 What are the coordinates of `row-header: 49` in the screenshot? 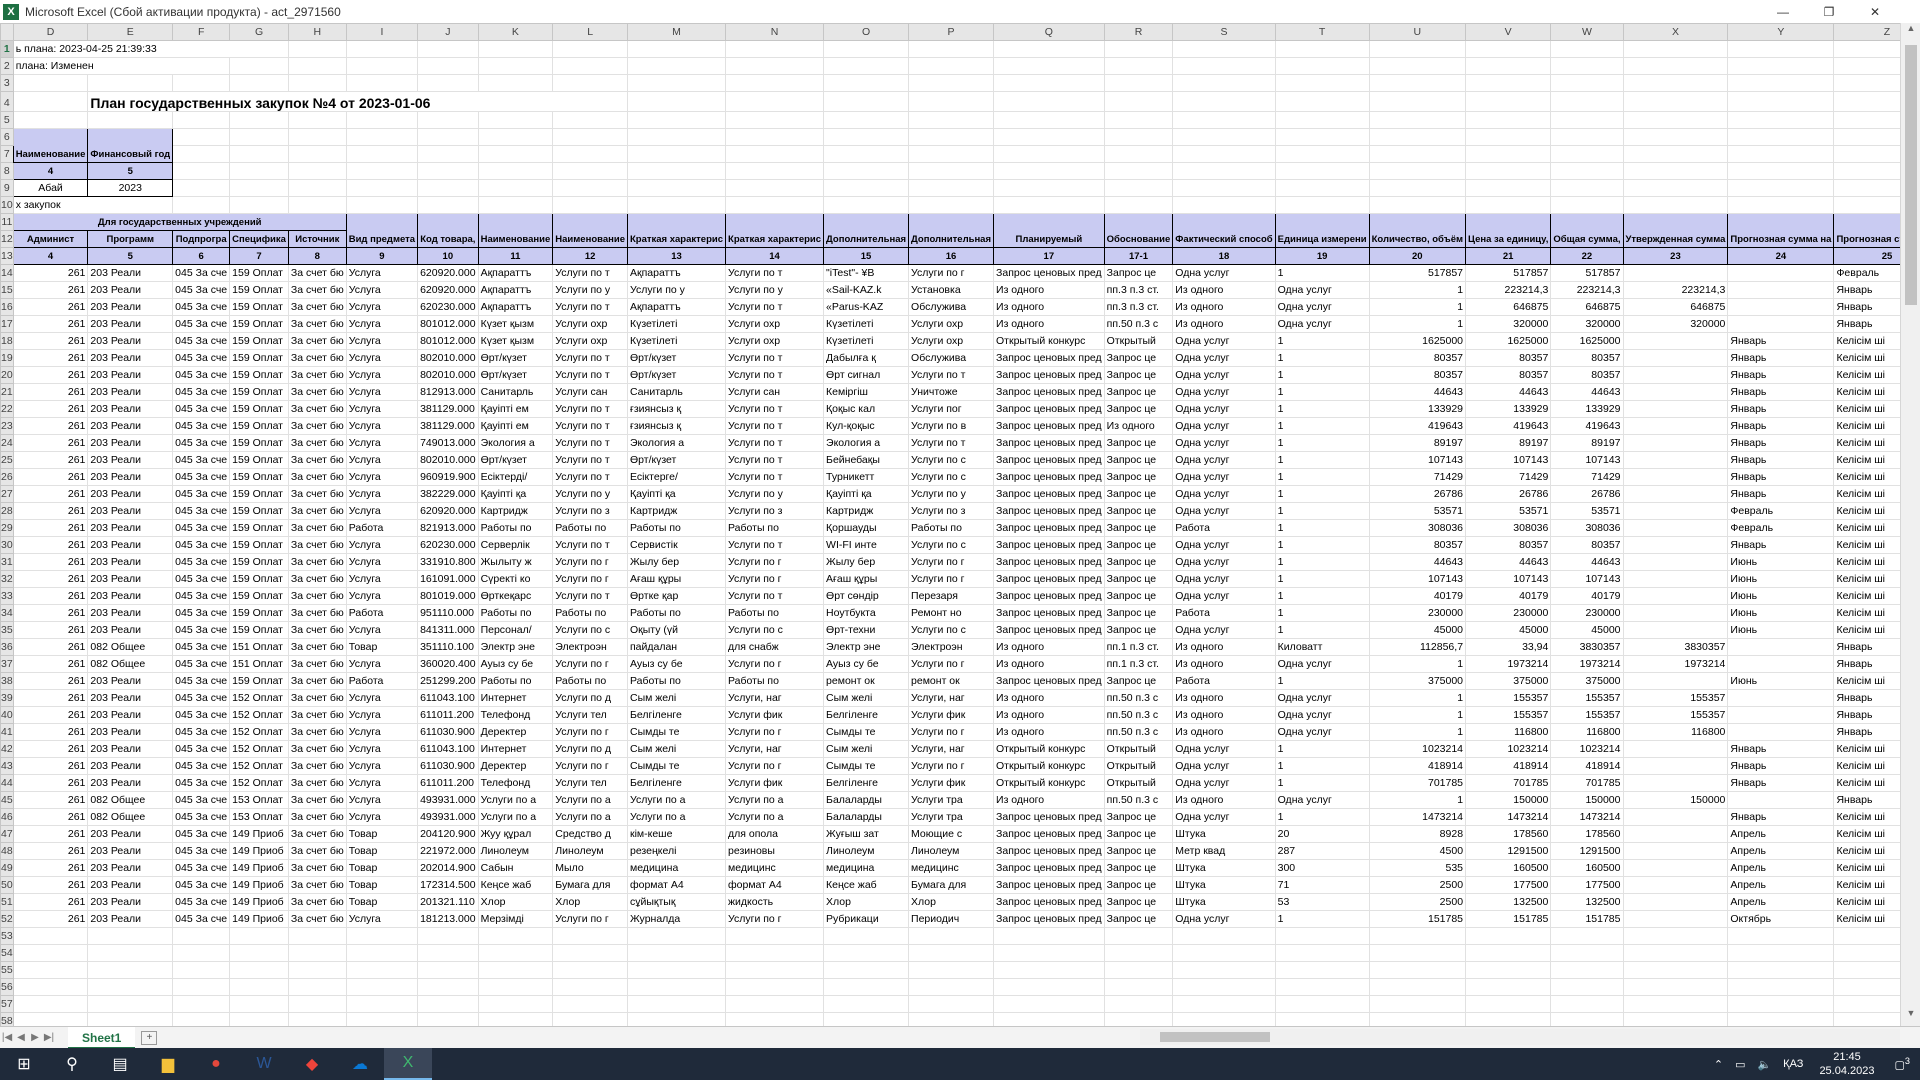 It's located at (7, 868).